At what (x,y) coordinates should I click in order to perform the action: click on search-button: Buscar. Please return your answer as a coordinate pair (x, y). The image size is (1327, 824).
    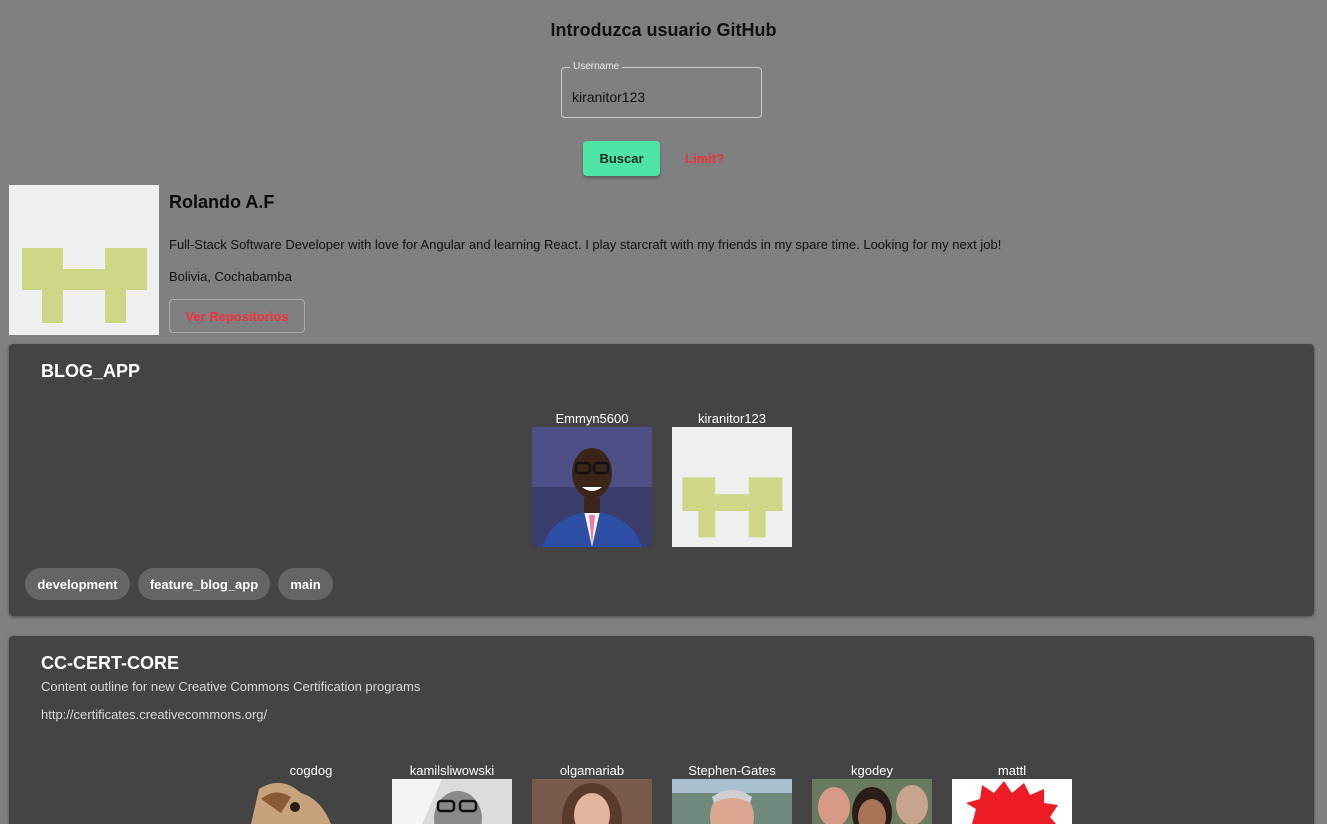
    Looking at the image, I should click on (621, 158).